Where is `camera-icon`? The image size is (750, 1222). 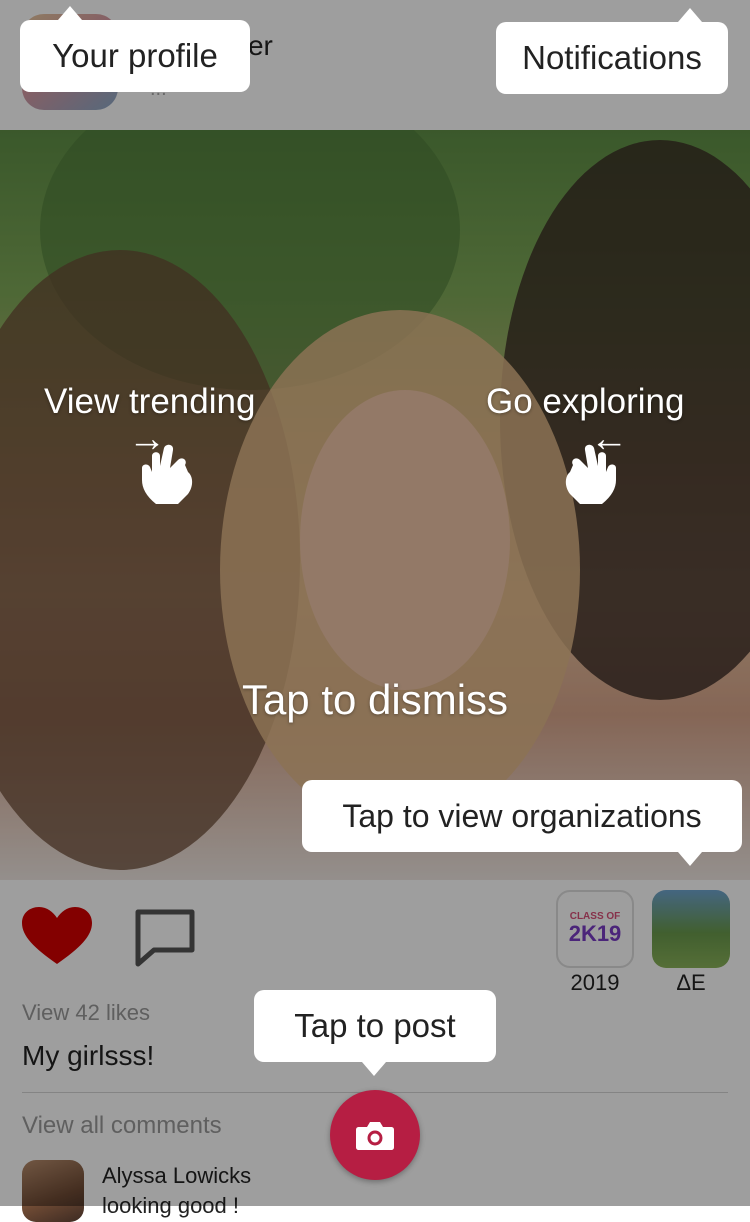
camera-icon is located at coordinates (375, 1136).